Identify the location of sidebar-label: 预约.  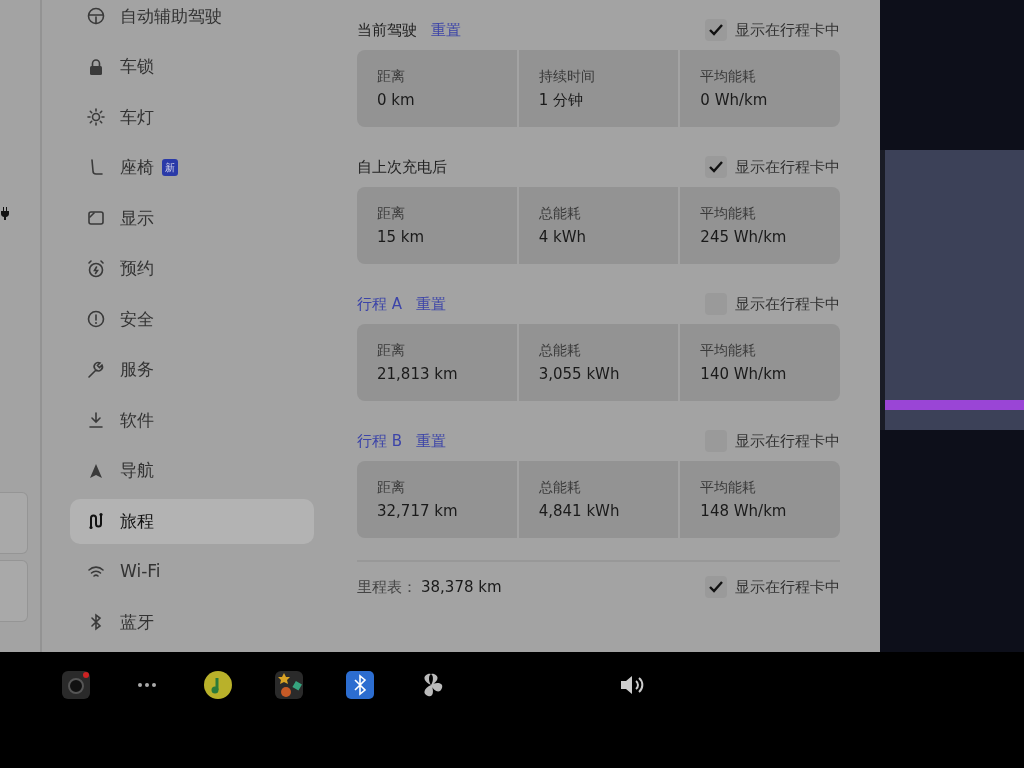
(137, 268).